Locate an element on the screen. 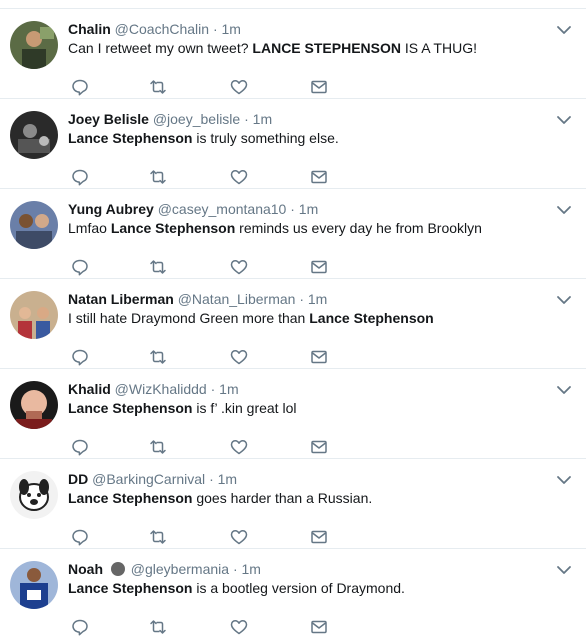 The width and height of the screenshot is (586, 639). user-handle: @joey_belisle is located at coordinates (196, 119).